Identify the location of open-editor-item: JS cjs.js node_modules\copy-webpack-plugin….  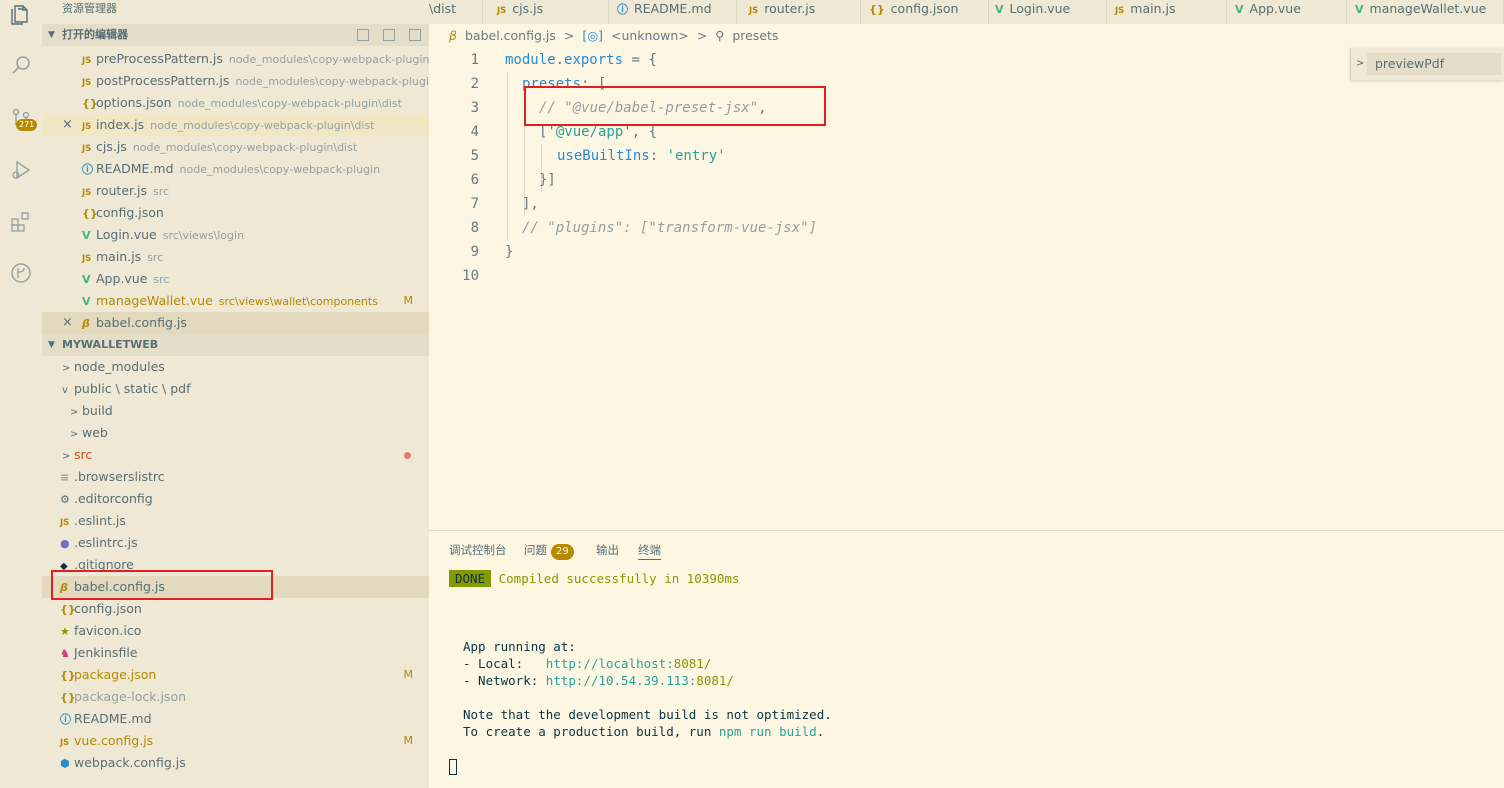
(235, 147).